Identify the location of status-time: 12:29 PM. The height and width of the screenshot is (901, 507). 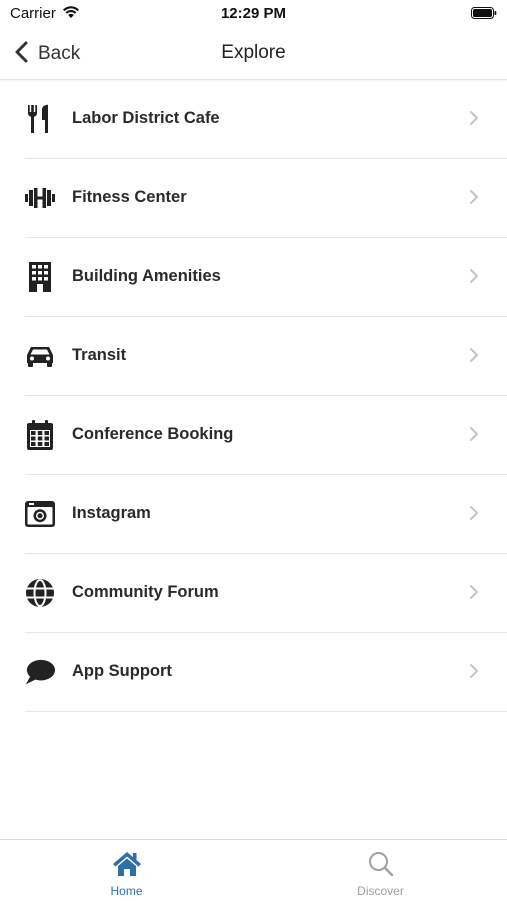
(253, 13).